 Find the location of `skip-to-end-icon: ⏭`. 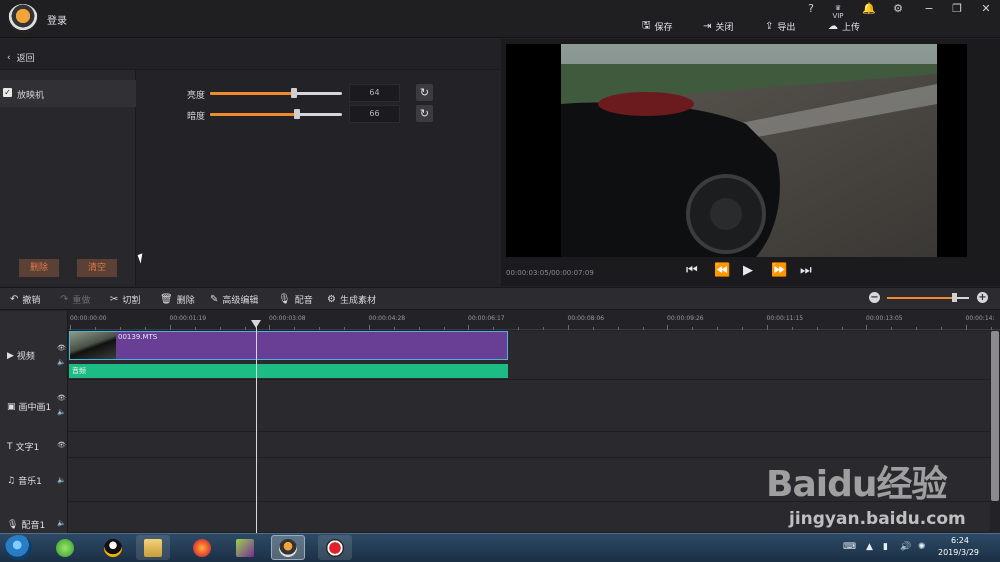

skip-to-end-icon: ⏭ is located at coordinates (806, 270).